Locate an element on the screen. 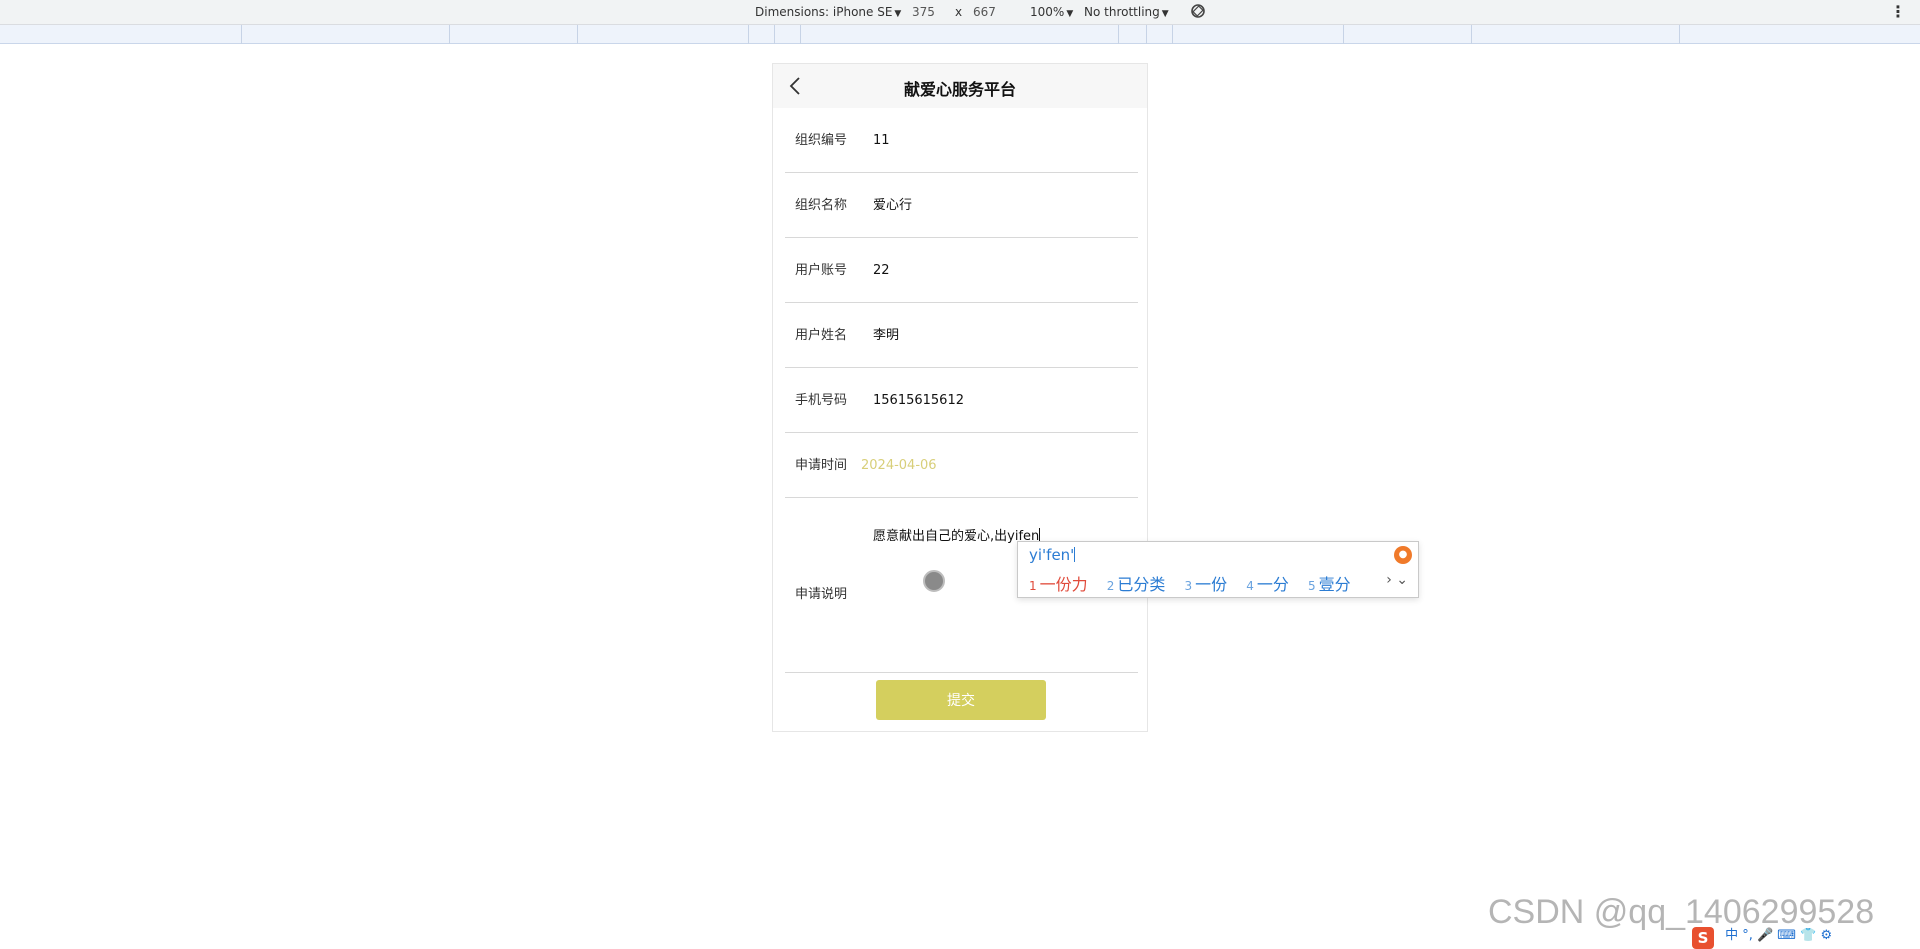 This screenshot has height=949, width=1920. ime-candidate: 5 壹分 is located at coordinates (1329, 583).